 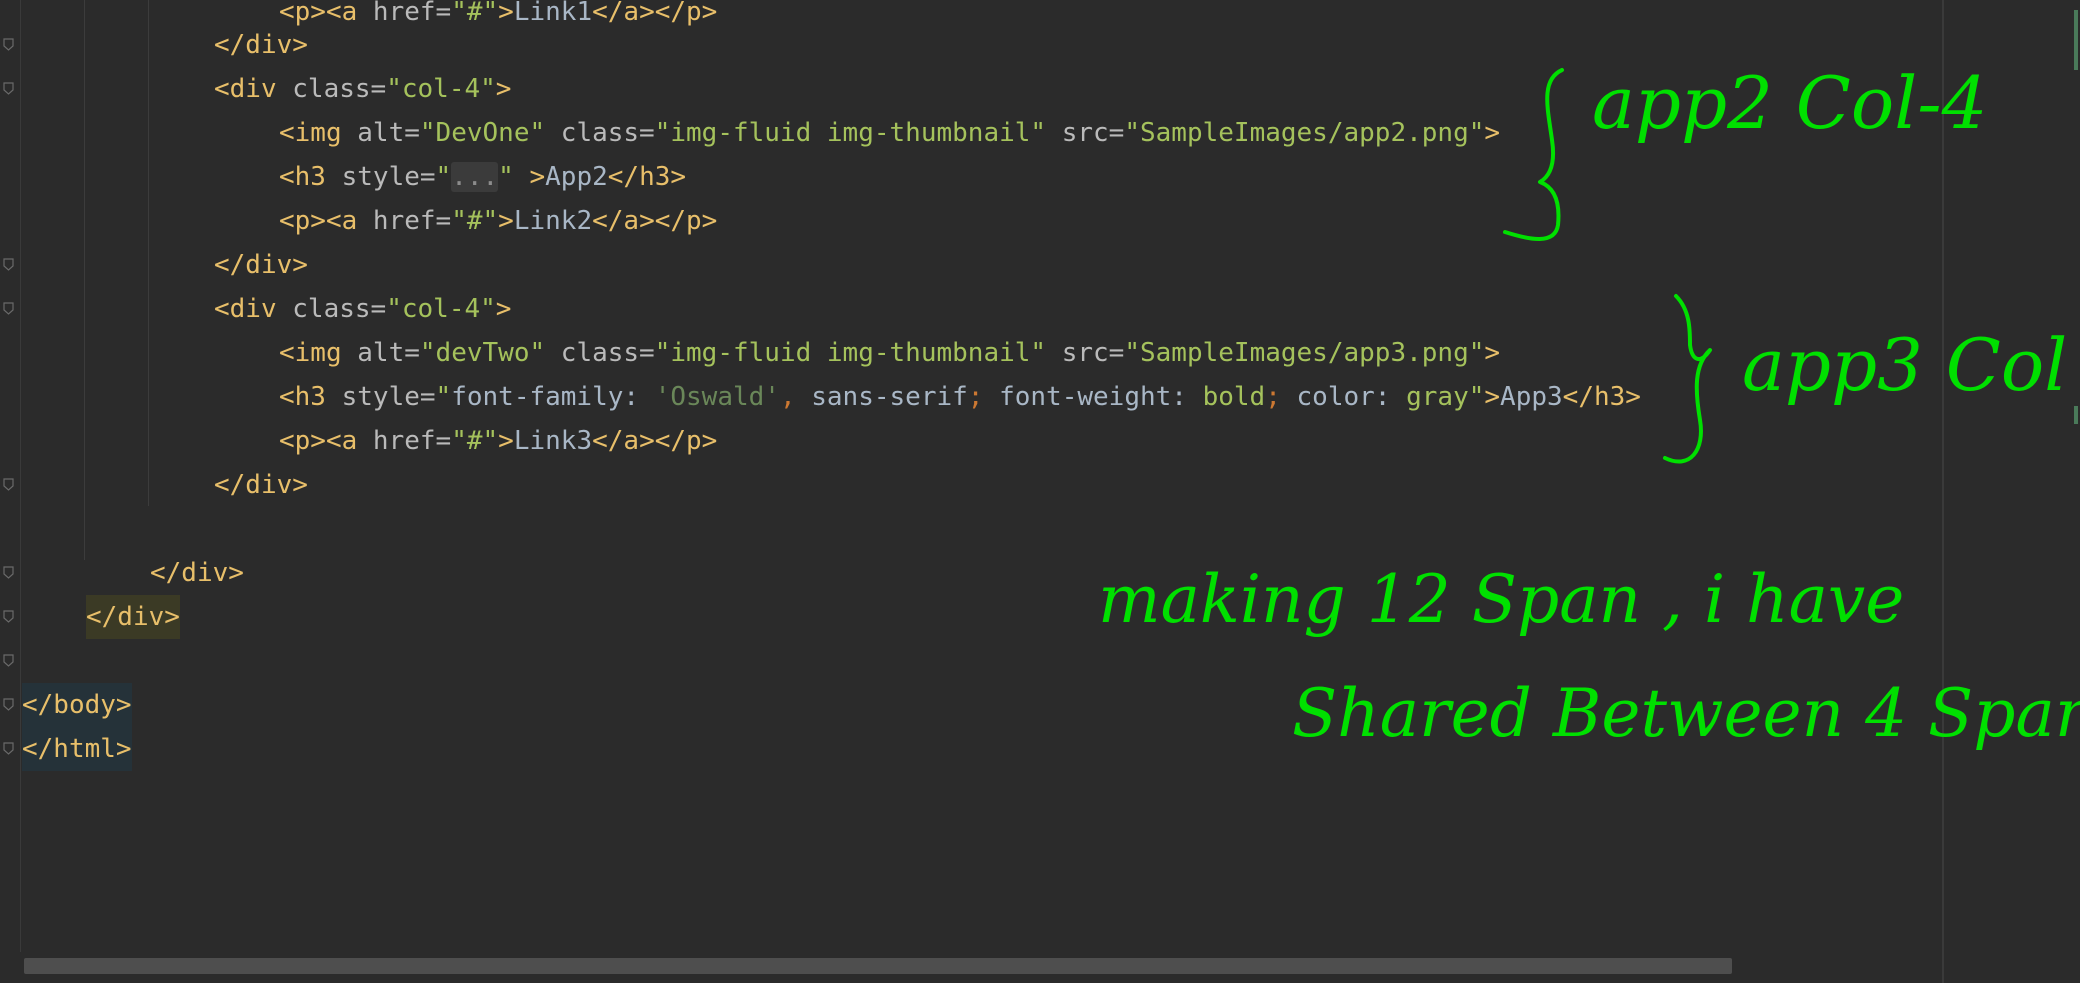 What do you see at coordinates (1437, 397) in the screenshot?
I see `code-token: gray` at bounding box center [1437, 397].